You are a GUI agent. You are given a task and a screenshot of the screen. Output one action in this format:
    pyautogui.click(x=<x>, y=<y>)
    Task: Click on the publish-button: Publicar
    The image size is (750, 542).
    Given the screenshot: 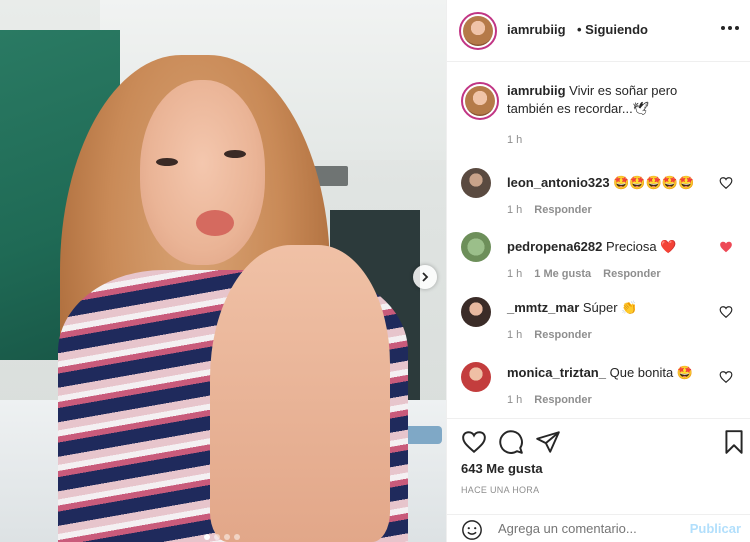 What is the action you would take?
    pyautogui.click(x=715, y=528)
    